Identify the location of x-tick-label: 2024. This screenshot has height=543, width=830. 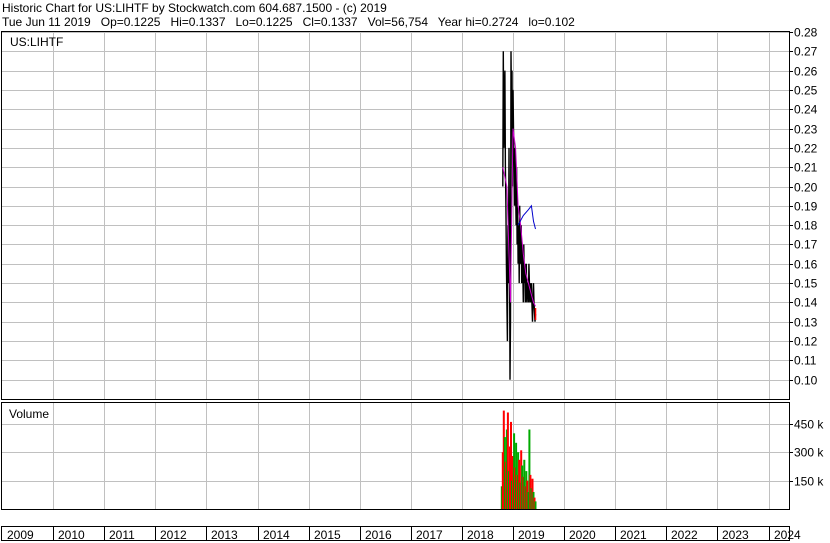
(787, 535).